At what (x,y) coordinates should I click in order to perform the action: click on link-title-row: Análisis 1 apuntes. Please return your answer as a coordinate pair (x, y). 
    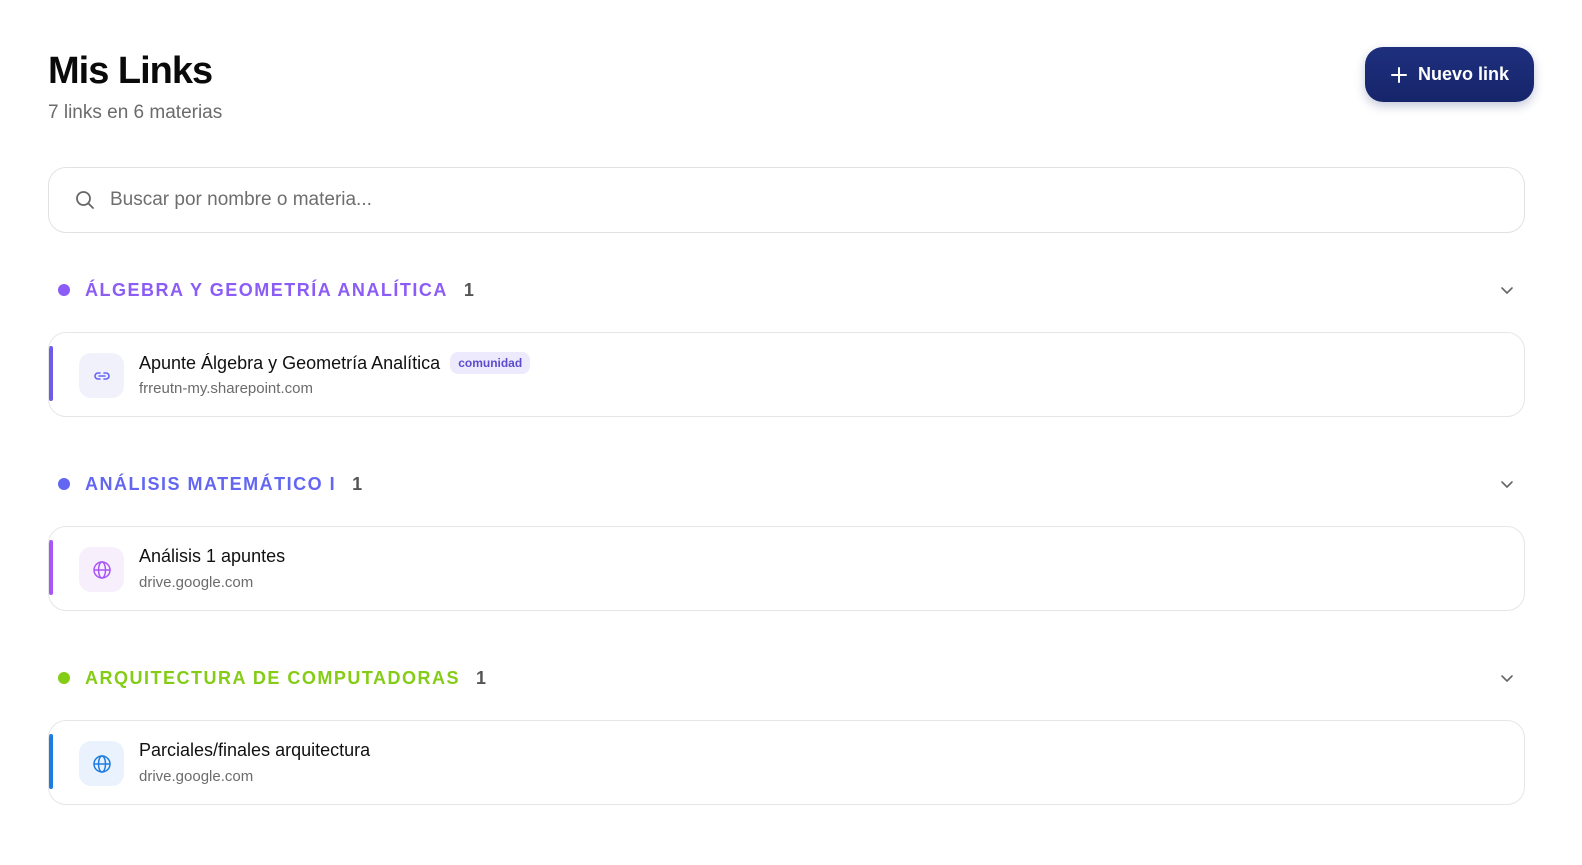
    Looking at the image, I should click on (212, 556).